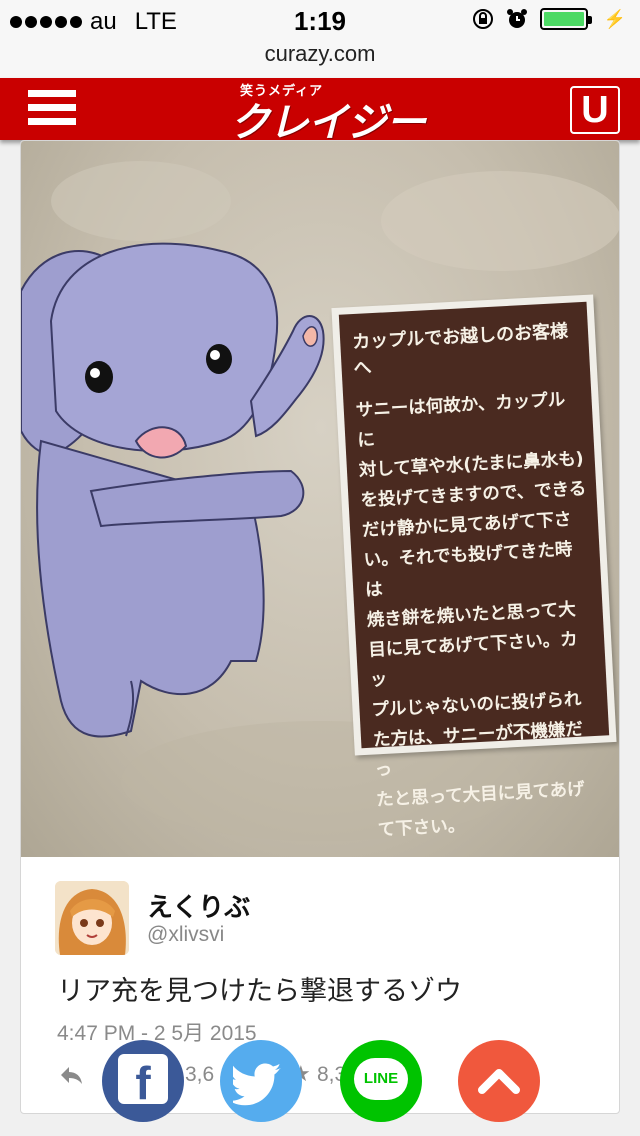 This screenshot has height=1136, width=640. Describe the element at coordinates (516, 18) in the screenshot. I see `alarm-icon` at that location.